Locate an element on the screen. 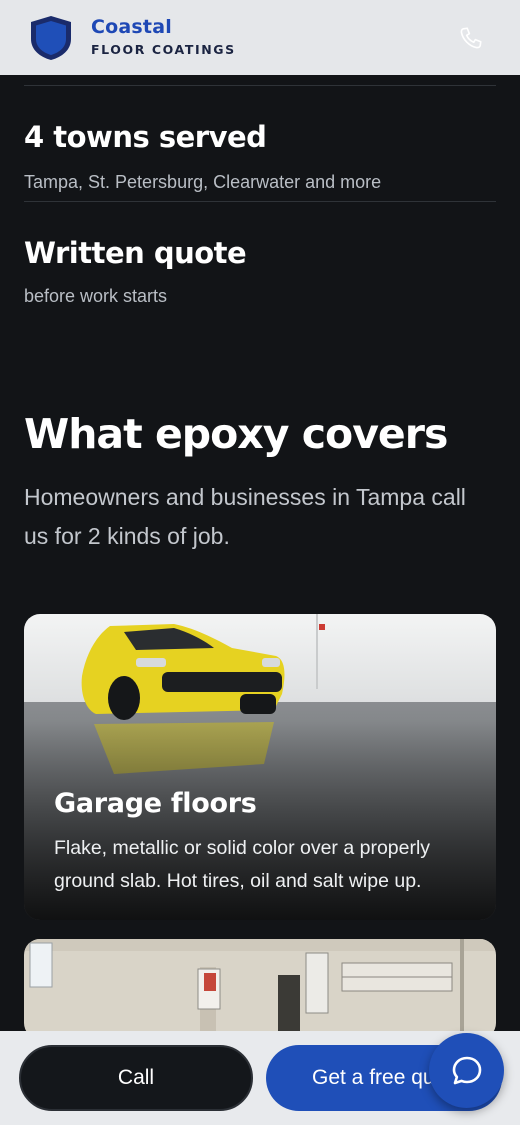  brand-tagline: FLOOR COATINGS is located at coordinates (163, 50).